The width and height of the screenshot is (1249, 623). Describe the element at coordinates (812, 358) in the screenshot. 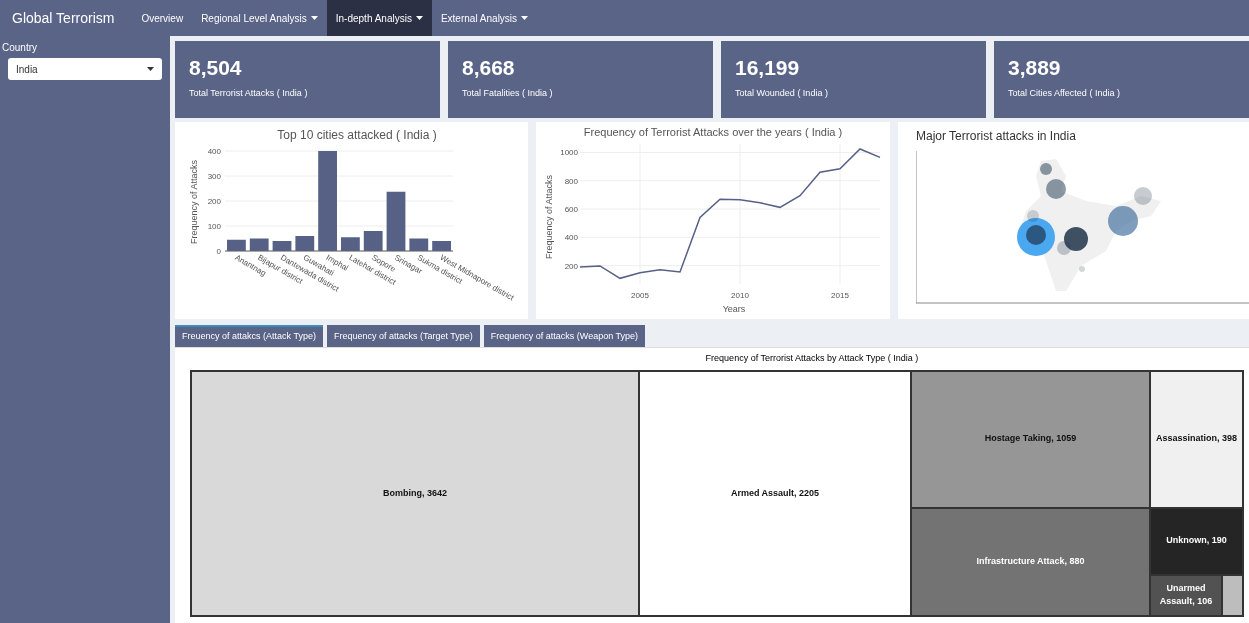

I see `treemap-title: Frequency of Terrorist Attacks by Attack Type ( India )` at that location.